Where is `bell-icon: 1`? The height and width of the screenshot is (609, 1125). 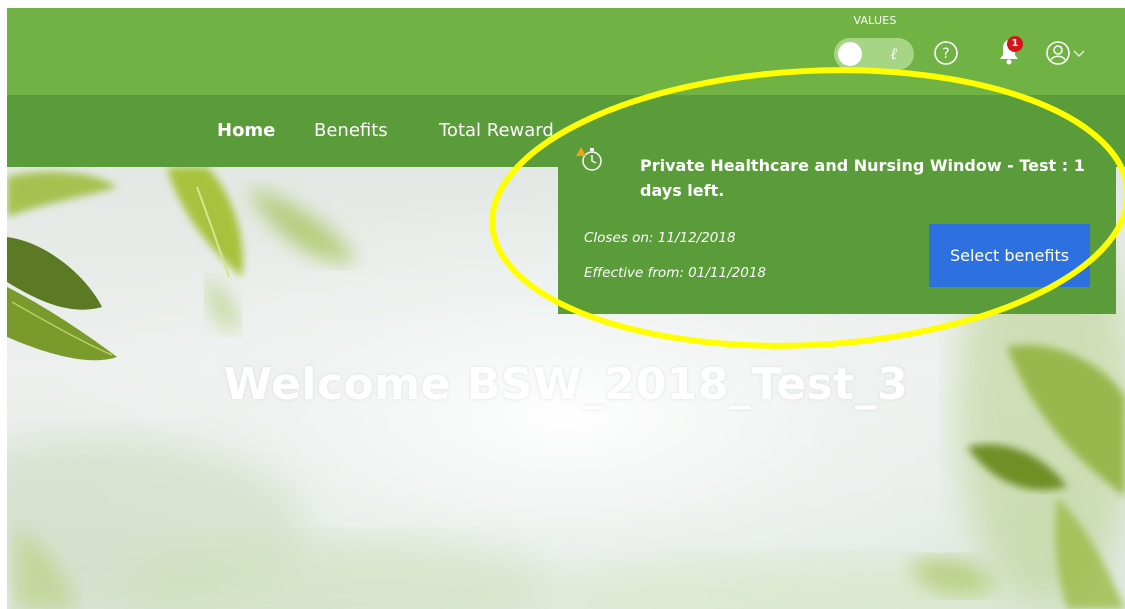
bell-icon: 1 is located at coordinates (1009, 51).